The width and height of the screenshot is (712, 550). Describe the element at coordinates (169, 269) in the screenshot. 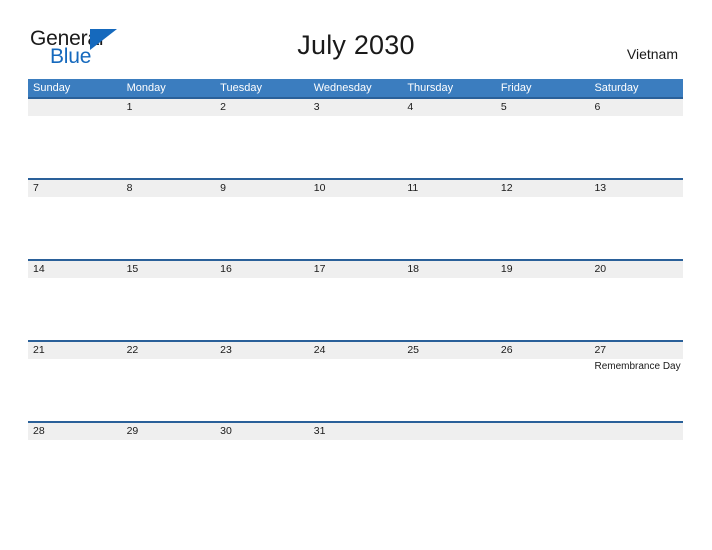

I see `day-number: 15` at that location.